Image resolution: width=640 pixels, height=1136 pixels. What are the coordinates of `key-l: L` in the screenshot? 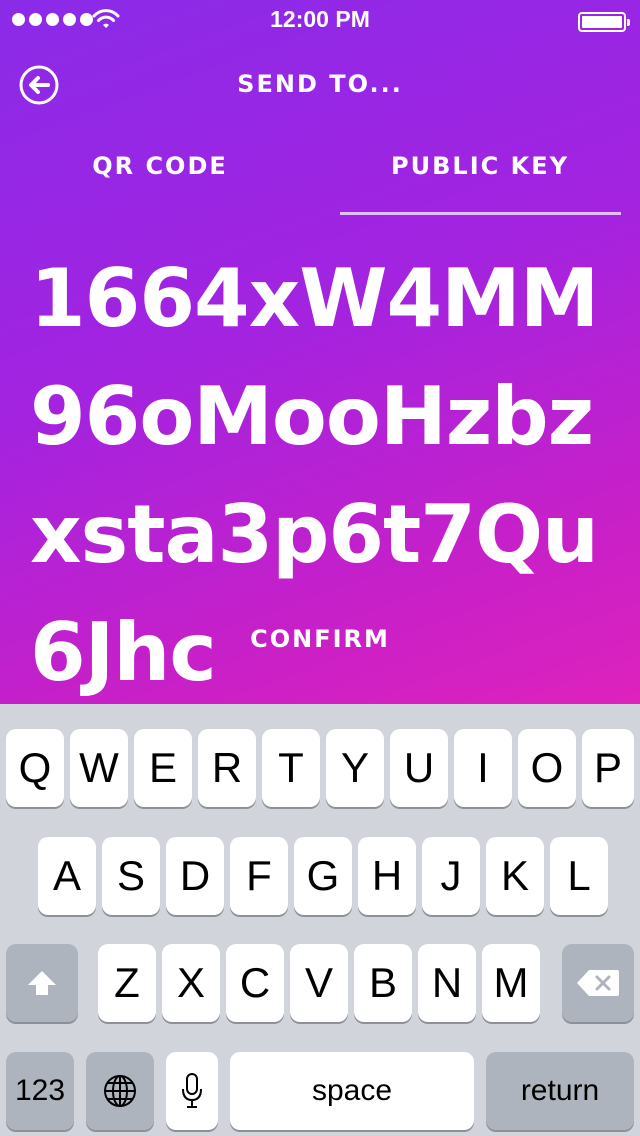 It's located at (579, 876).